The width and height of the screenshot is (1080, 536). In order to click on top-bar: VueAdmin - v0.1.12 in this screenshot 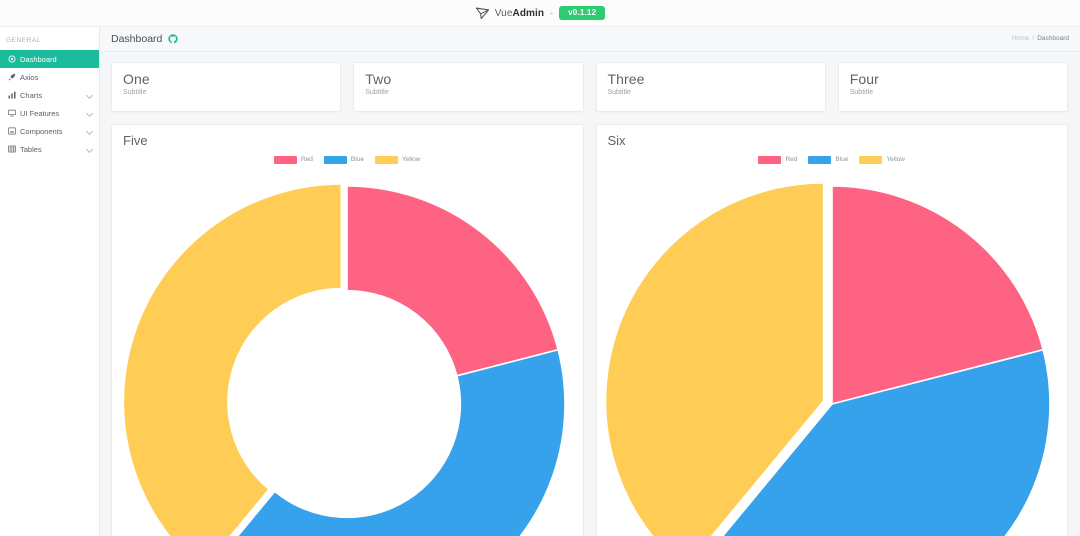, I will do `click(540, 13)`.